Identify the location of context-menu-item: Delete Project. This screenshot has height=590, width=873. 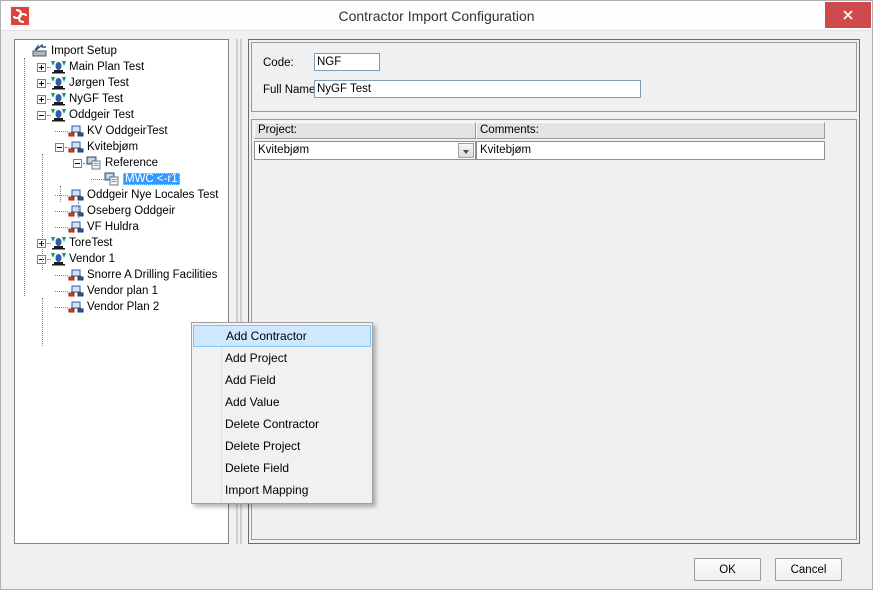
(282, 446).